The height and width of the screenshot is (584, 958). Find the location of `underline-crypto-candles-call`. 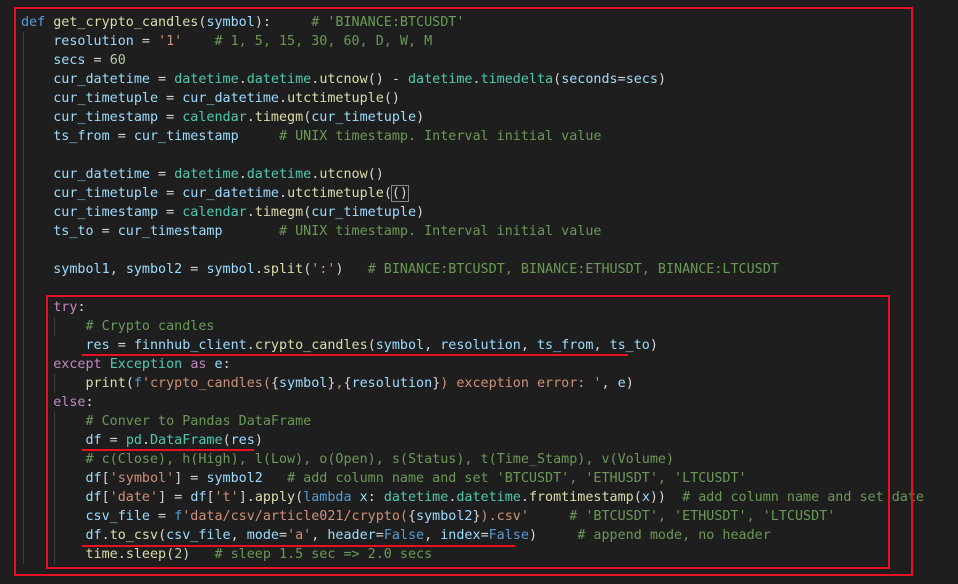

underline-crypto-candles-call is located at coordinates (355, 355).